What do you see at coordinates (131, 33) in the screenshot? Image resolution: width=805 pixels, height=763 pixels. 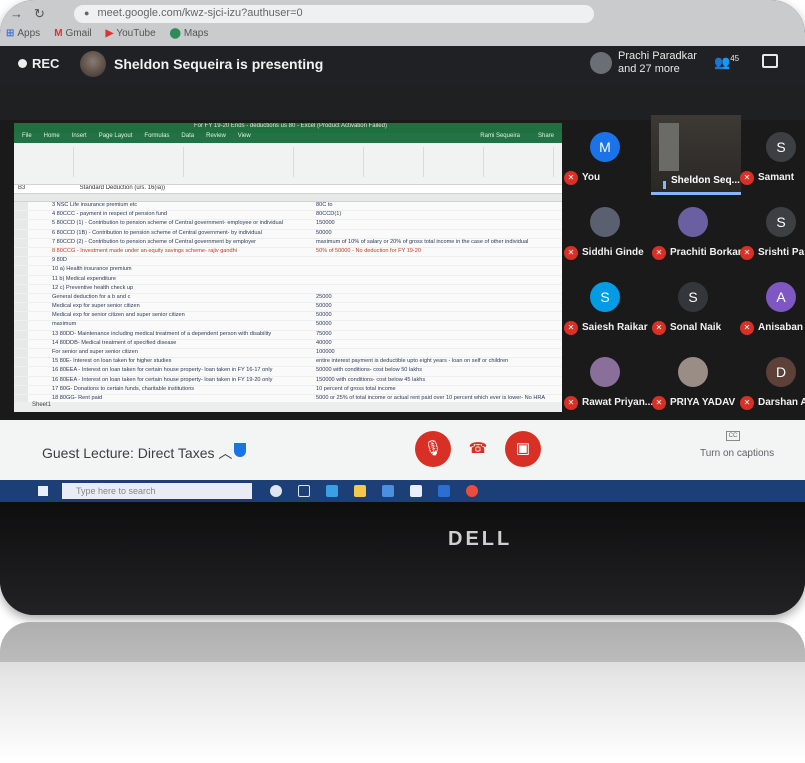 I see `bookmark-youtube: ▶ YouTube` at bounding box center [131, 33].